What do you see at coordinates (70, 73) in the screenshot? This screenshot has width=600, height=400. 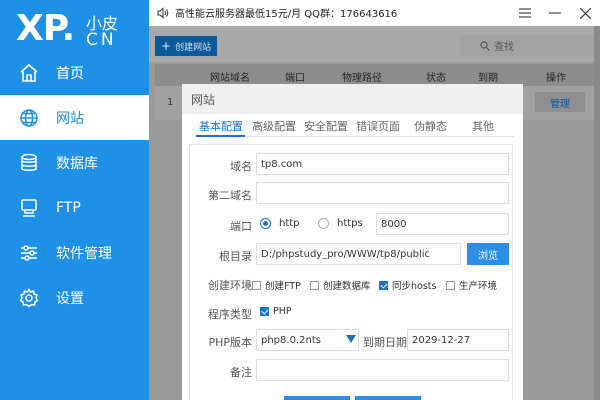 I see `sidebar-item-label: 首页` at bounding box center [70, 73].